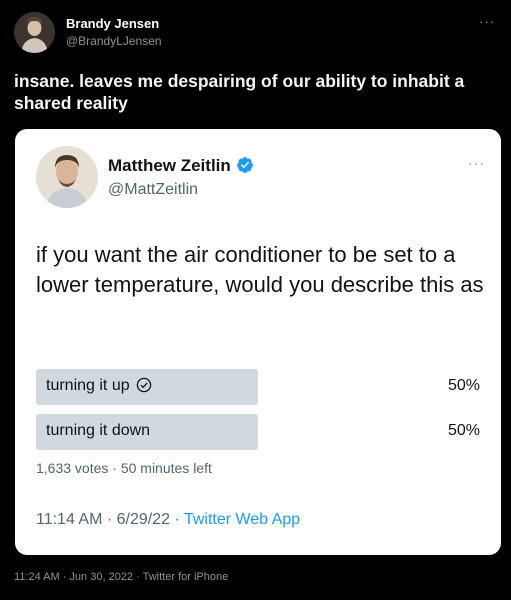 Image resolution: width=511 pixels, height=600 pixels. Describe the element at coordinates (256, 35) in the screenshot. I see `outer-tweet-header: Brandy Jensen @BrandyLJensen ···` at that location.